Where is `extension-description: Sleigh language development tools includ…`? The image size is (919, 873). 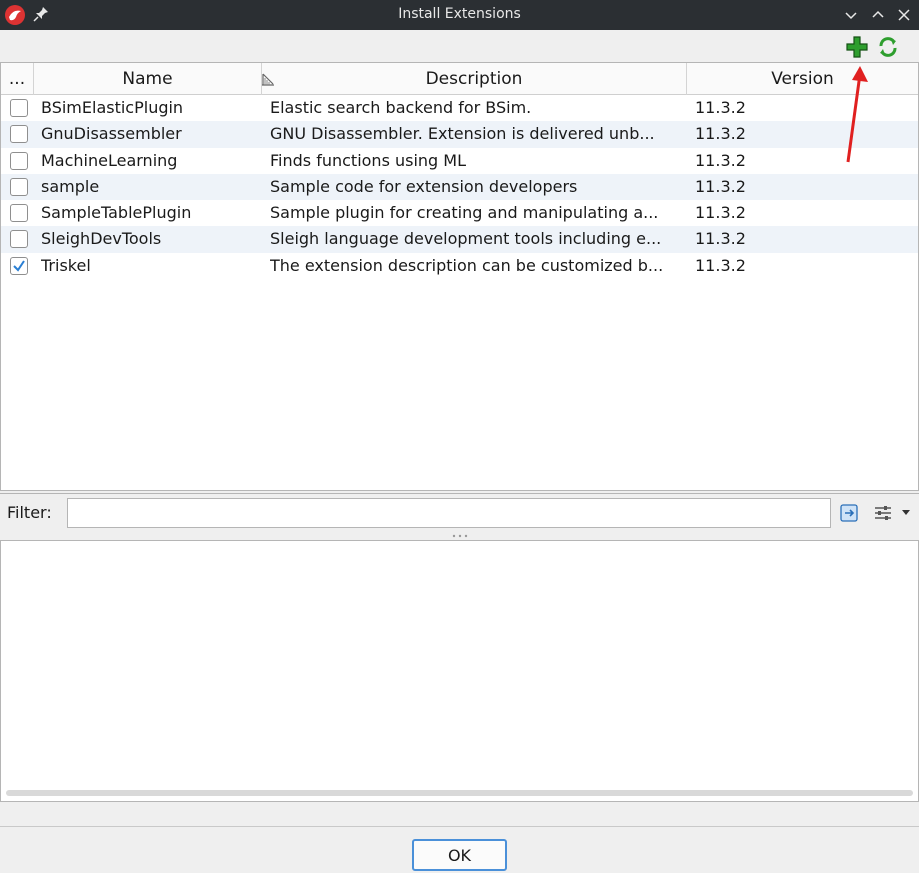 extension-description: Sleigh language development tools includ… is located at coordinates (466, 239).